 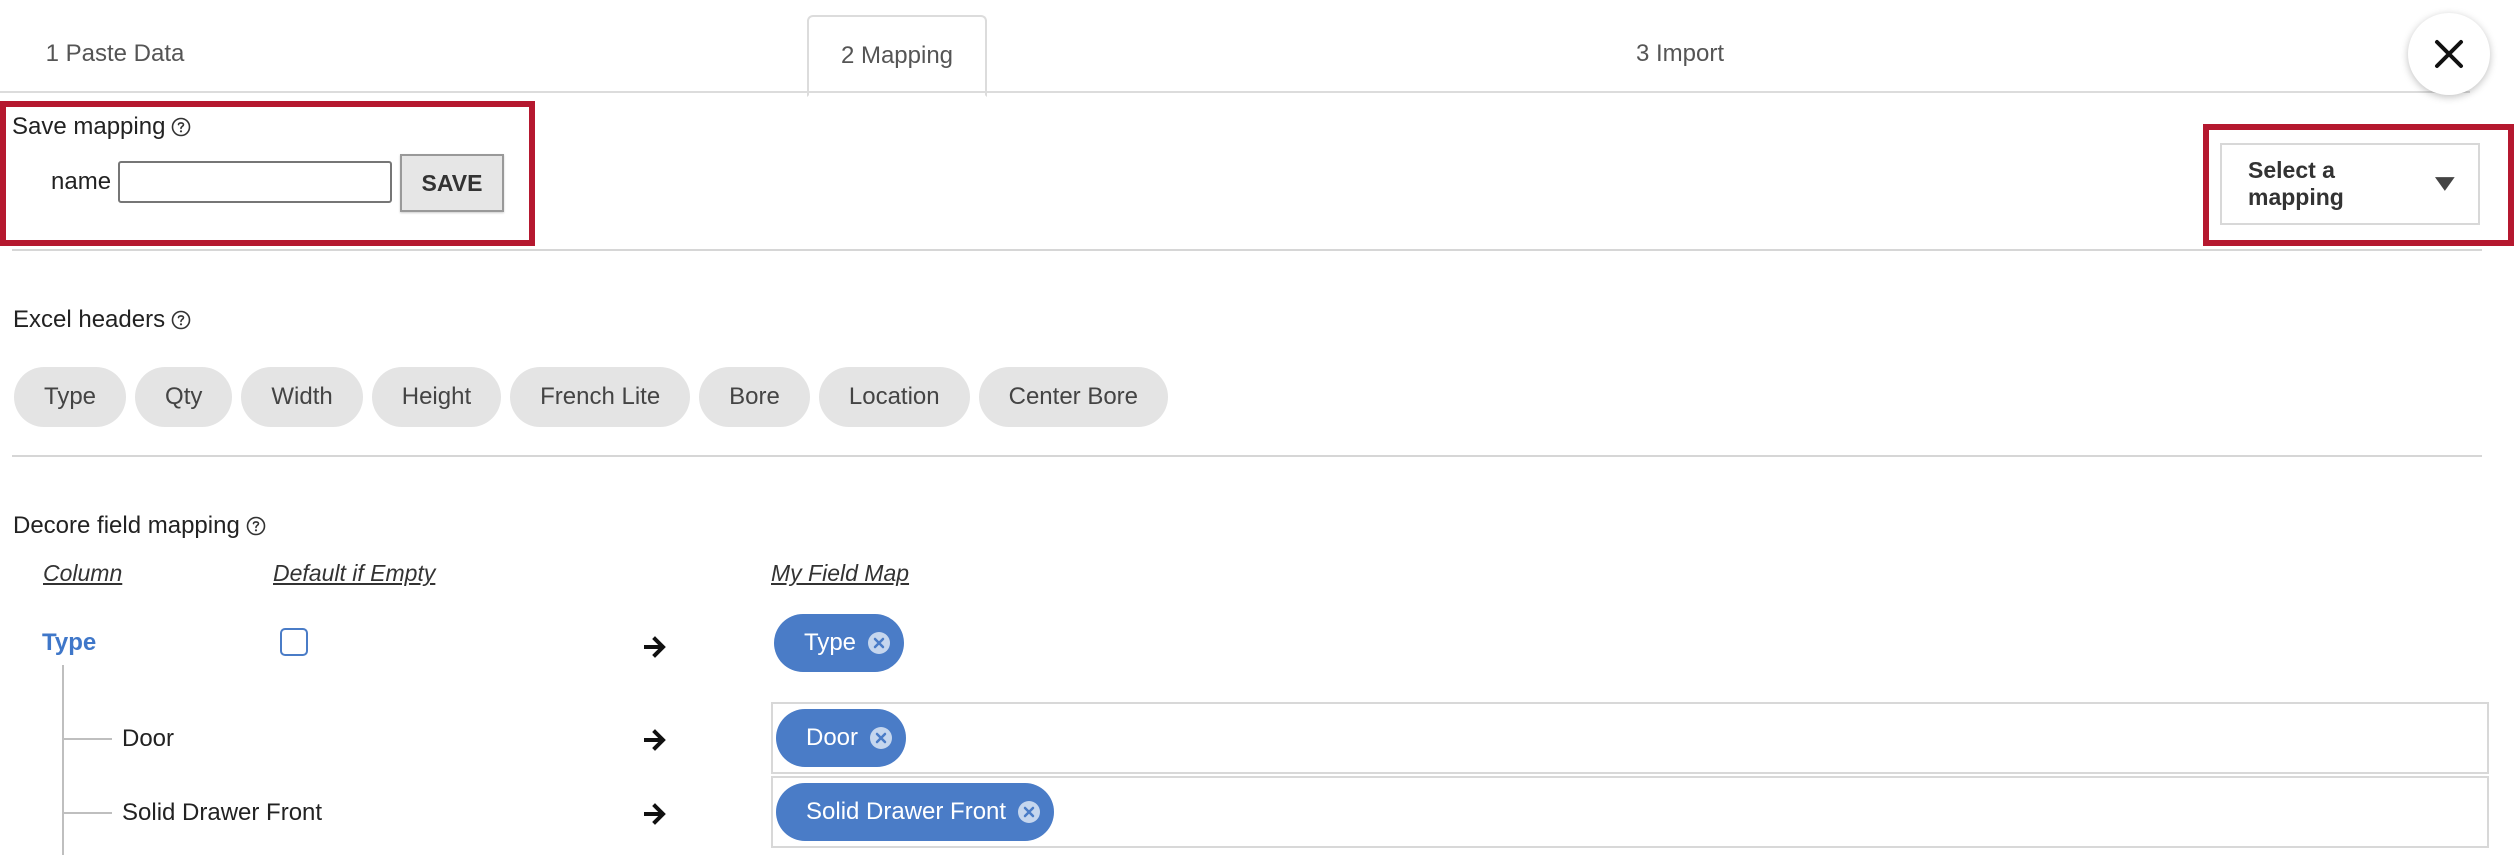 What do you see at coordinates (897, 56) in the screenshot?
I see `tab-mapping: 2 Mapping` at bounding box center [897, 56].